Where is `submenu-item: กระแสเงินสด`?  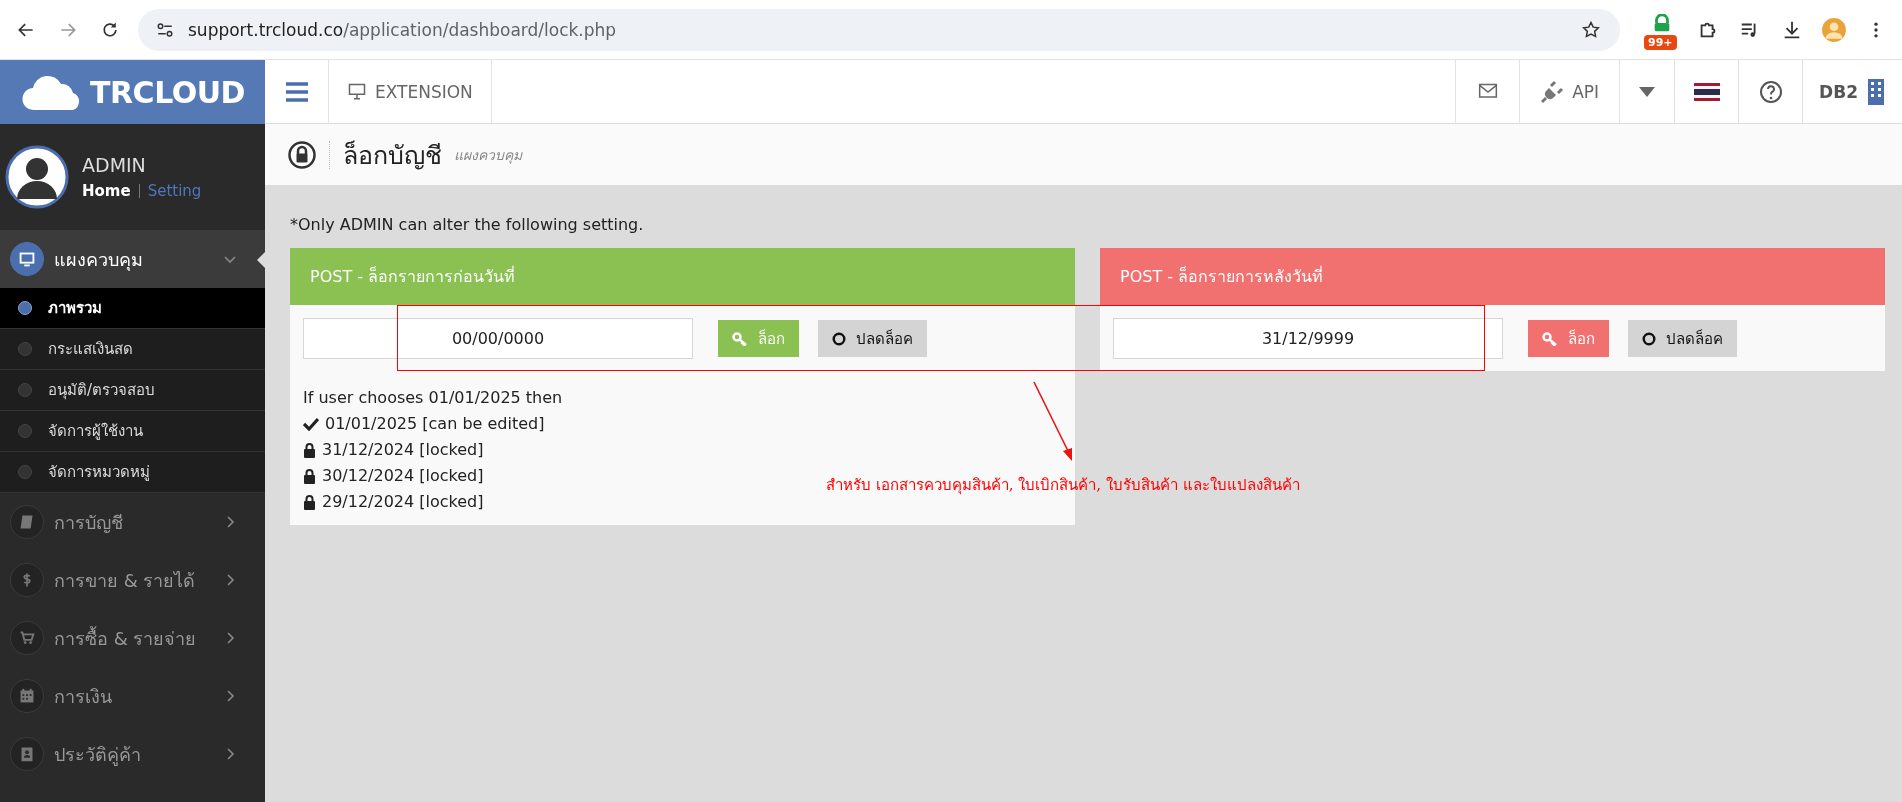 submenu-item: กระแสเงินสด is located at coordinates (132, 349).